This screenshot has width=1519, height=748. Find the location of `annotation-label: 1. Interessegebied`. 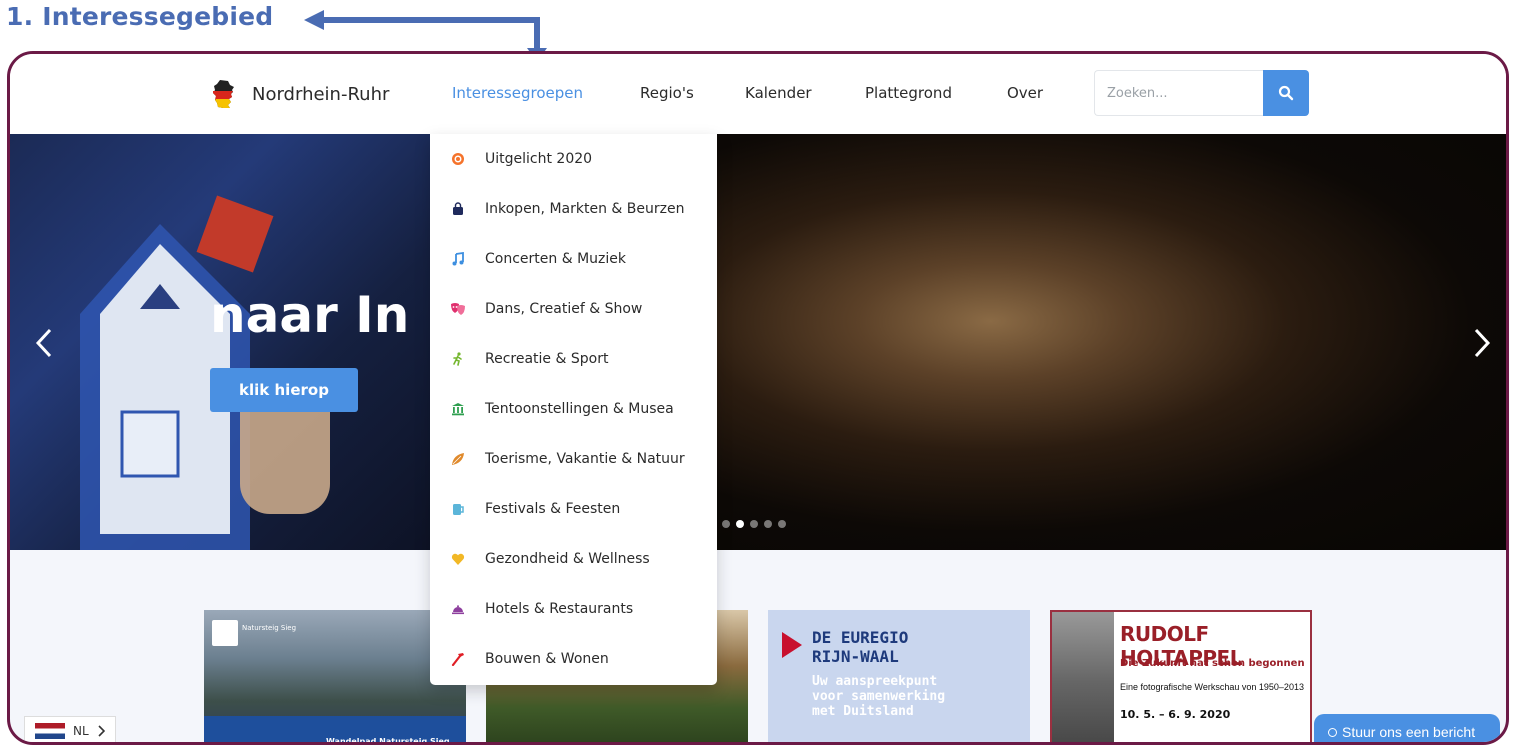

annotation-label: 1. Interessegebied is located at coordinates (140, 16).